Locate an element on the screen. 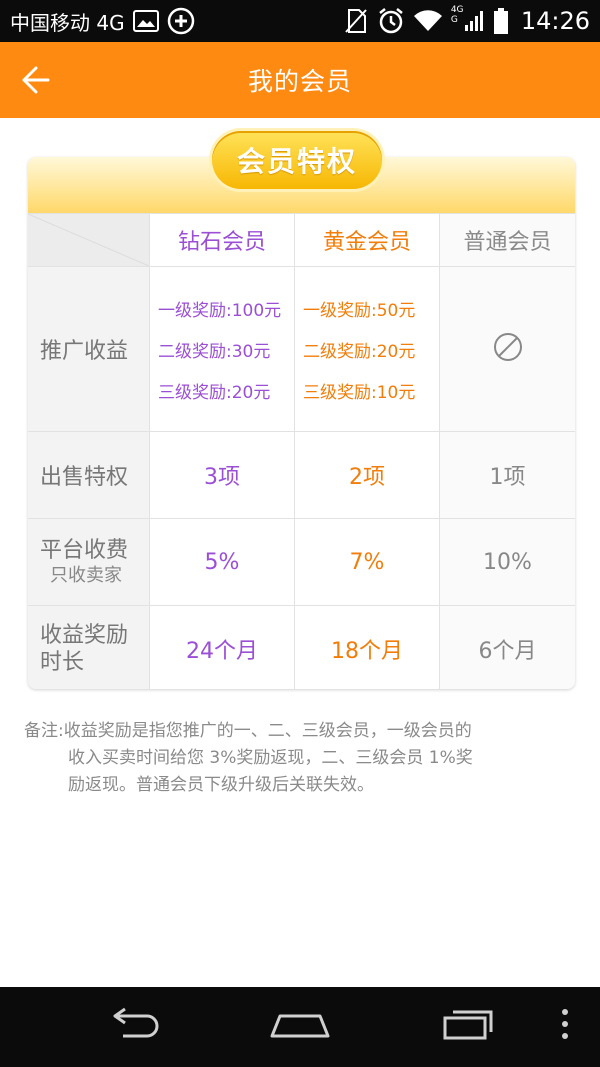 This screenshot has width=600, height=1067. column-label: 普通会员 is located at coordinates (507, 242).